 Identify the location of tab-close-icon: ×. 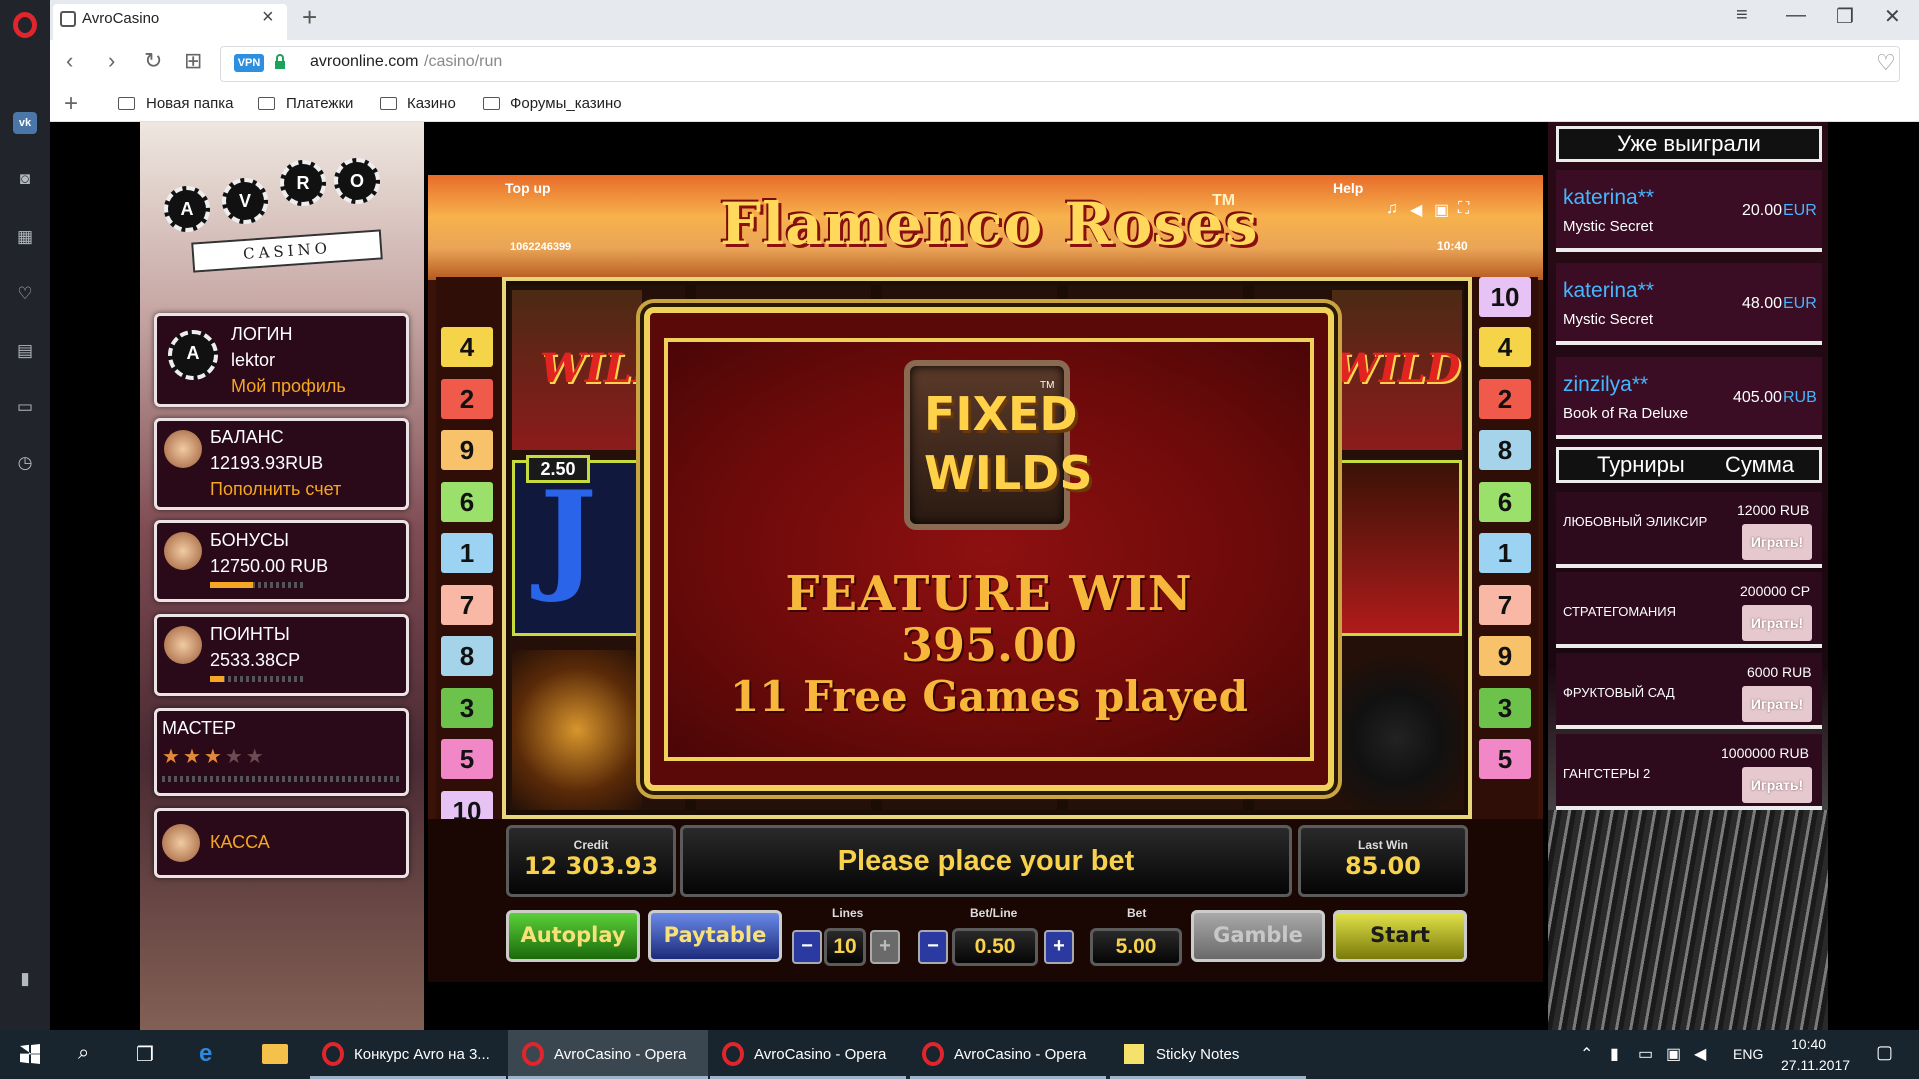
(268, 17).